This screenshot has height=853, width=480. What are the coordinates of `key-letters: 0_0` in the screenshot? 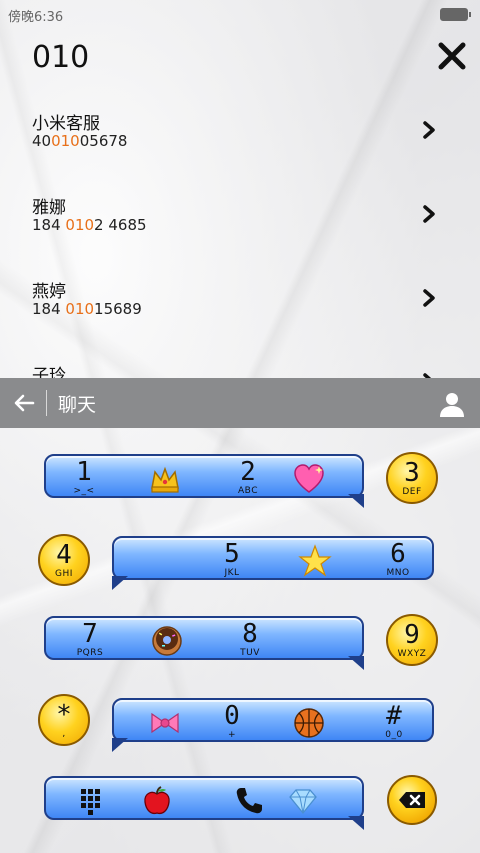 It's located at (394, 735).